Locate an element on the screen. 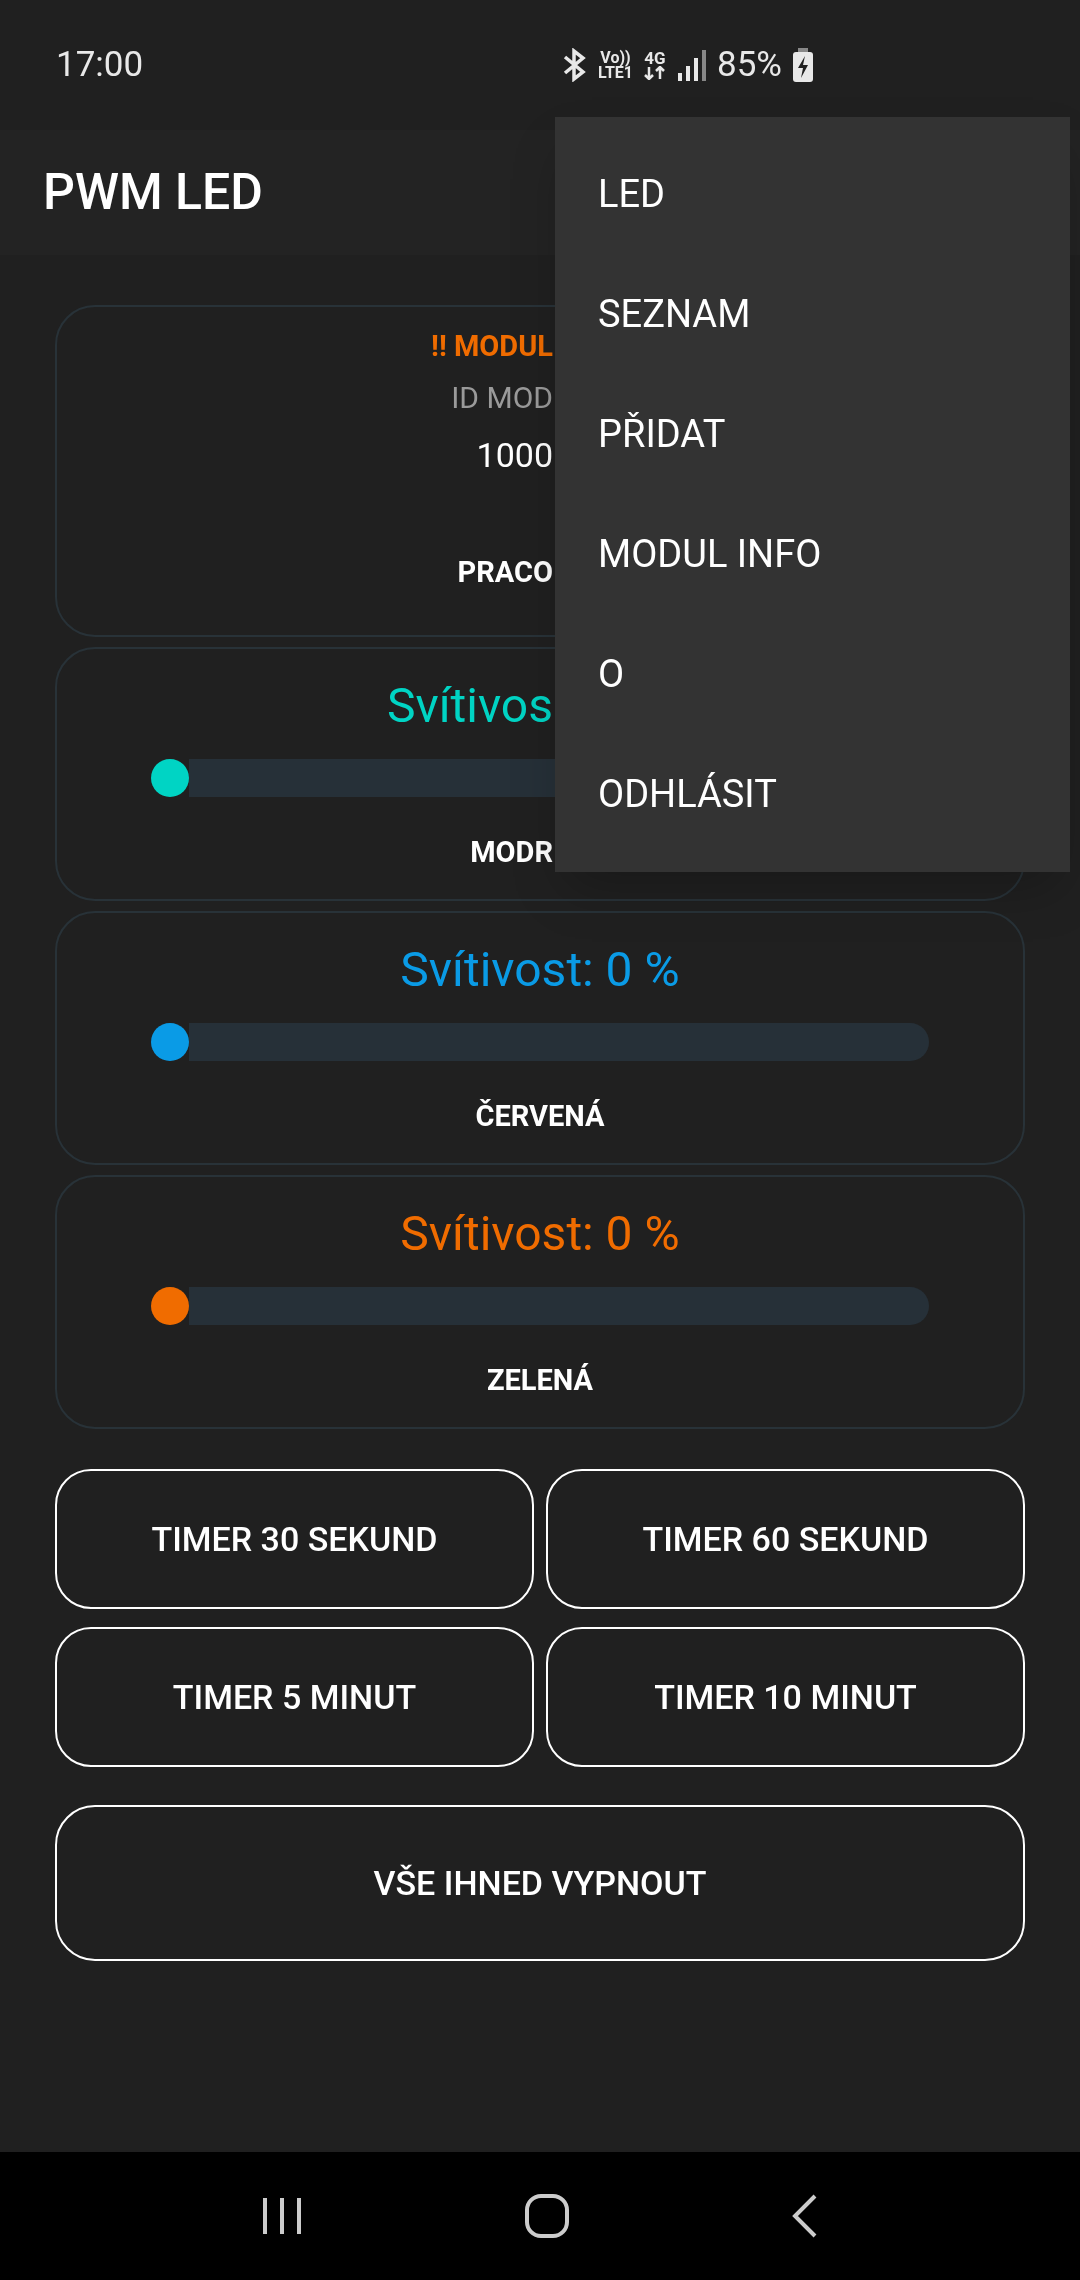  channel-name: ZELENÁ is located at coordinates (540, 1380).